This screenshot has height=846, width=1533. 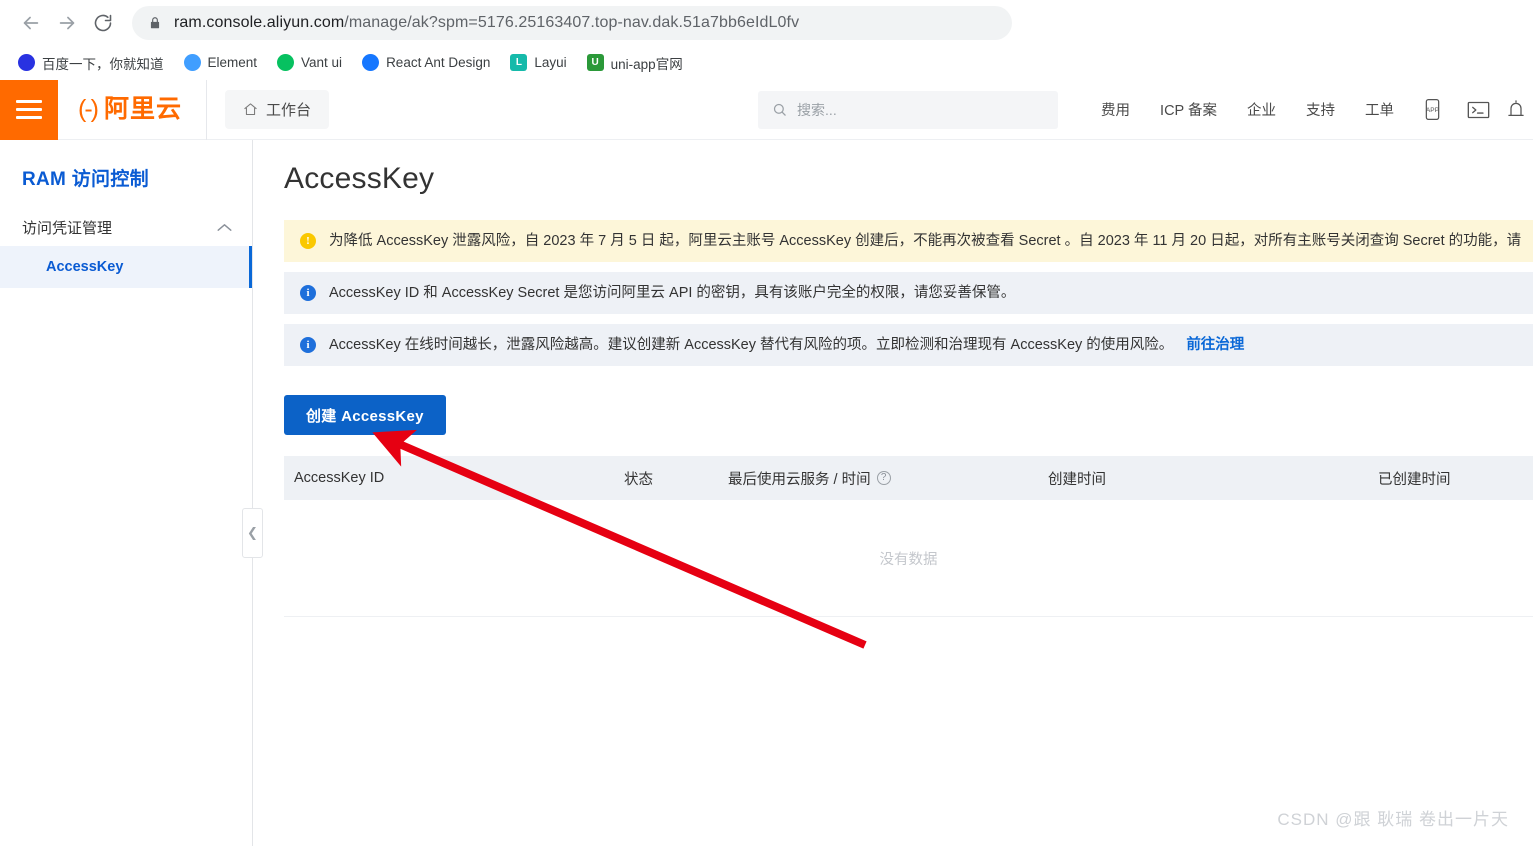 I want to click on bookmark-item: 百度一下，你就知道, so click(x=91, y=63).